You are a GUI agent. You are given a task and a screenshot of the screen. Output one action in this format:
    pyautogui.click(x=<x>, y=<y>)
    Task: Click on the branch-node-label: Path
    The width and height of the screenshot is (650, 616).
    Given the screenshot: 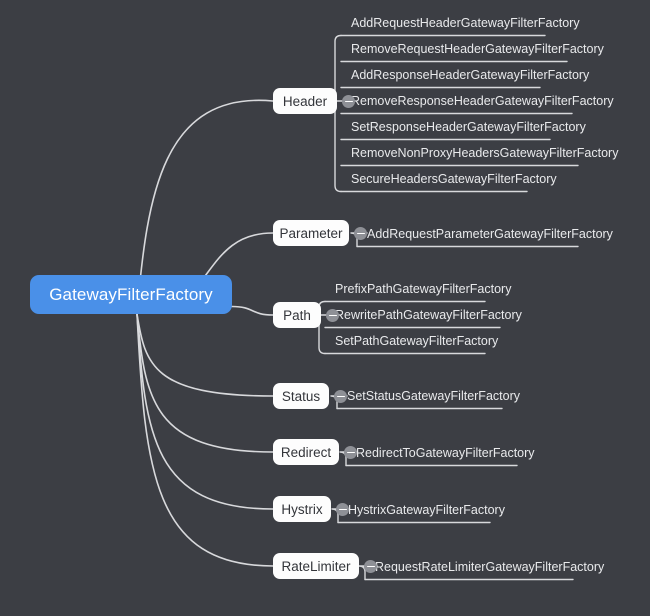 What is the action you would take?
    pyautogui.click(x=297, y=315)
    